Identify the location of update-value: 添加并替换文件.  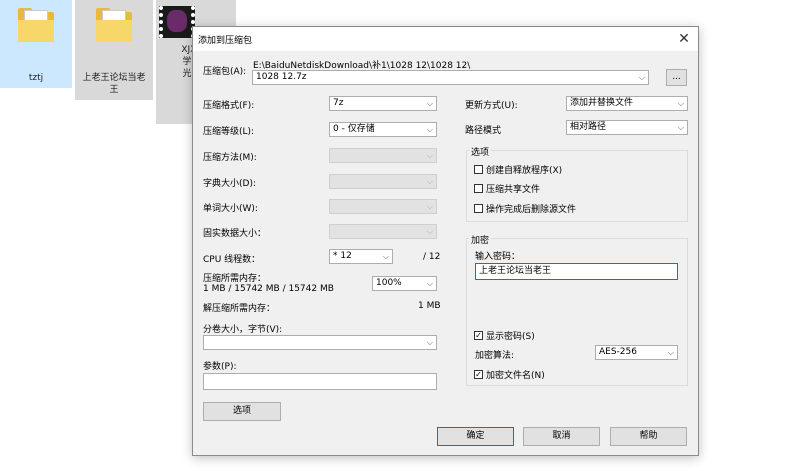
(602, 103).